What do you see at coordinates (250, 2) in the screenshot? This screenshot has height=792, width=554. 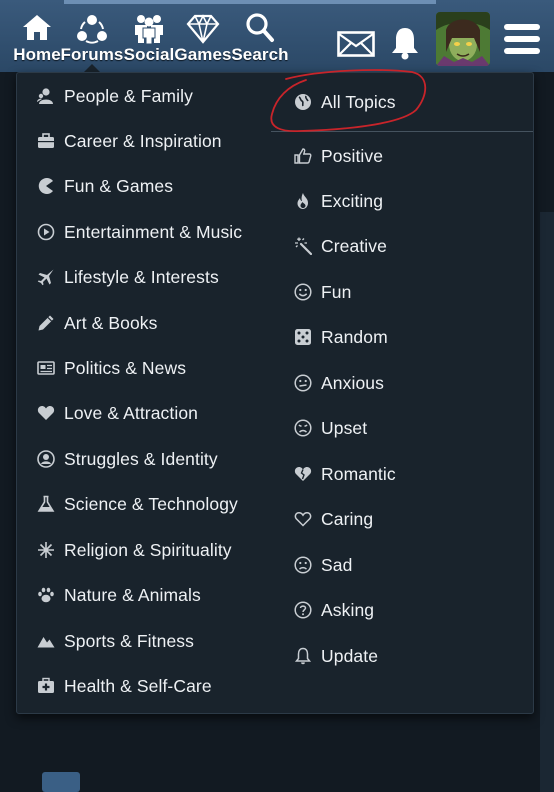 I see `nav-top-strip` at bounding box center [250, 2].